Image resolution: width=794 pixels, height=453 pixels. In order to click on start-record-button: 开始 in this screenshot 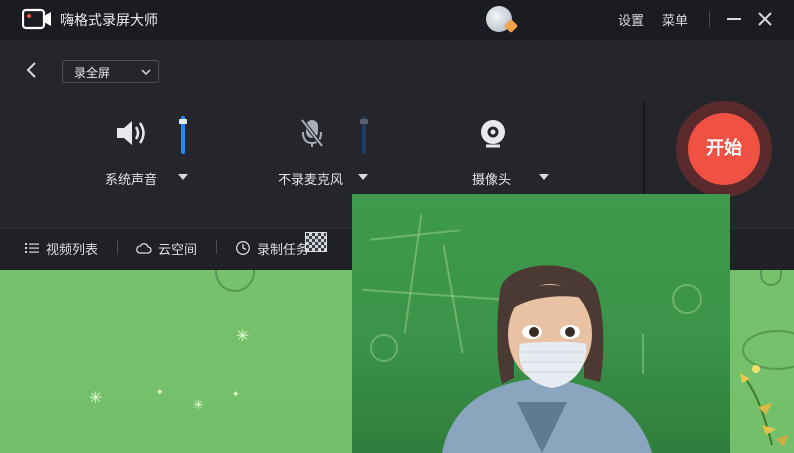, I will do `click(724, 149)`.